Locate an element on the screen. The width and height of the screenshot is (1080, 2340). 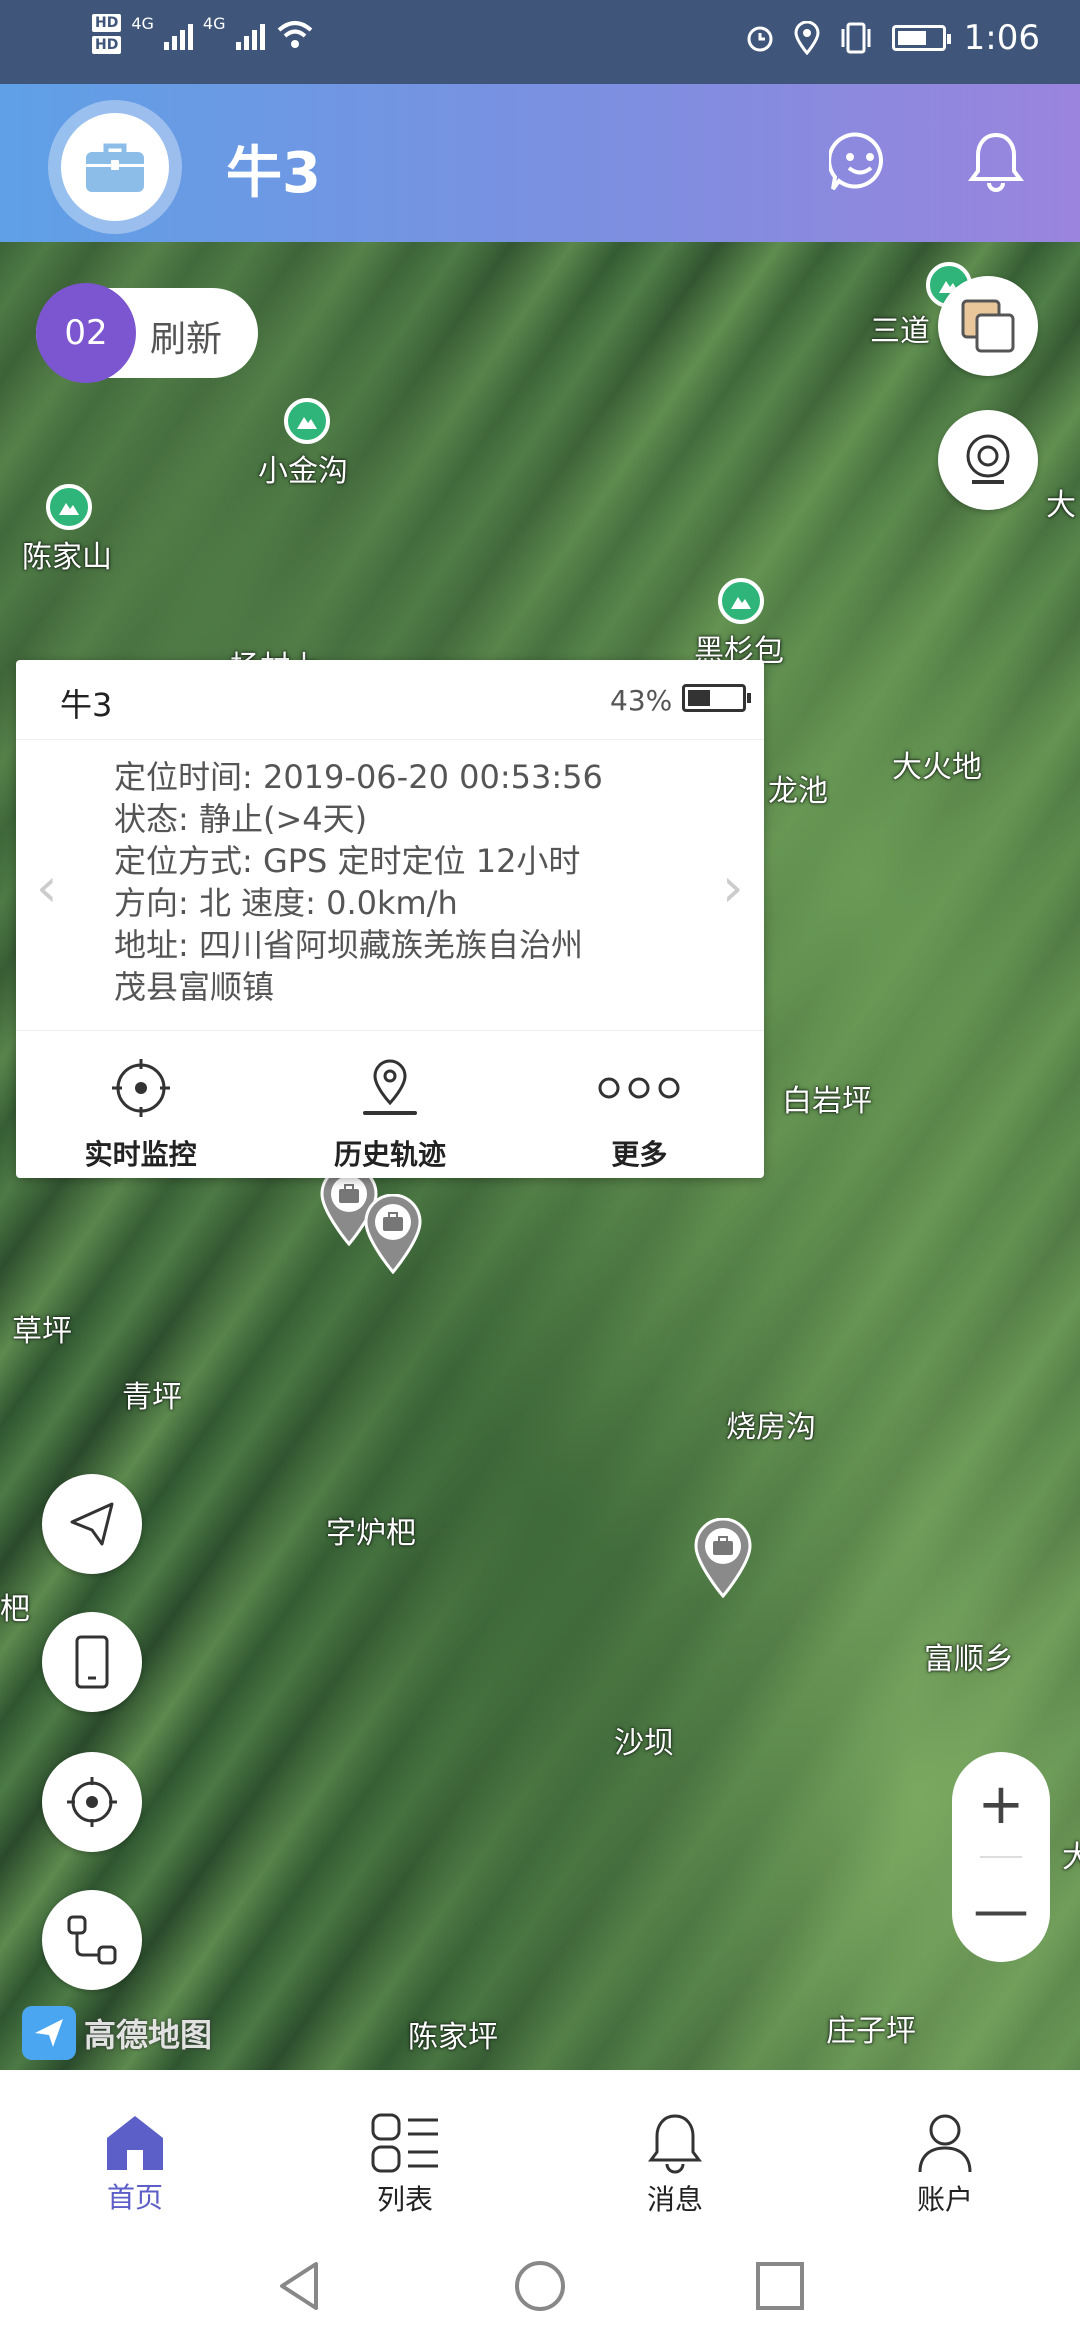
hd-top: HD is located at coordinates (107, 23).